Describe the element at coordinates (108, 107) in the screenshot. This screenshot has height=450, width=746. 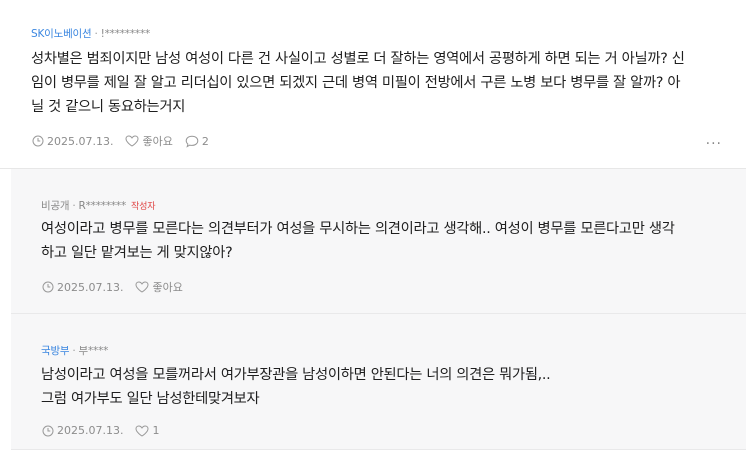
I see `comment-line: 닐 것 같으니 동요하는거지` at that location.